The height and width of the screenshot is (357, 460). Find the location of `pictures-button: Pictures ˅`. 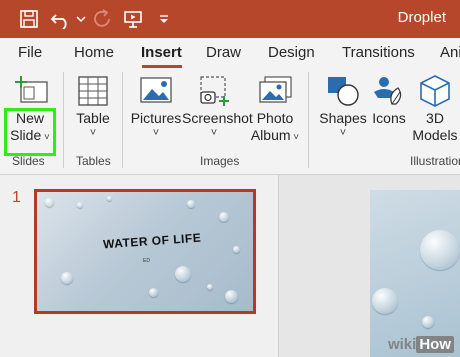

pictures-button: Pictures ˅ is located at coordinates (156, 110).